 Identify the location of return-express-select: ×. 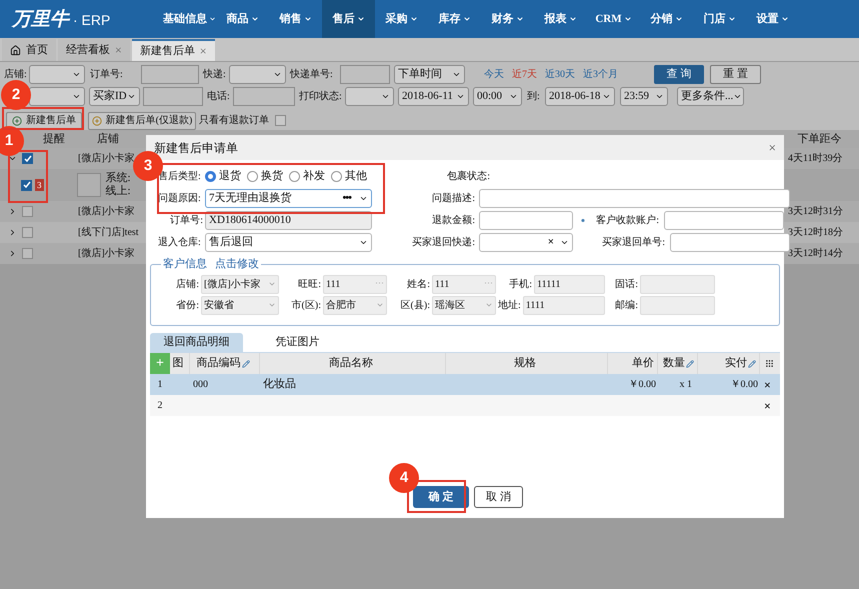
(526, 242).